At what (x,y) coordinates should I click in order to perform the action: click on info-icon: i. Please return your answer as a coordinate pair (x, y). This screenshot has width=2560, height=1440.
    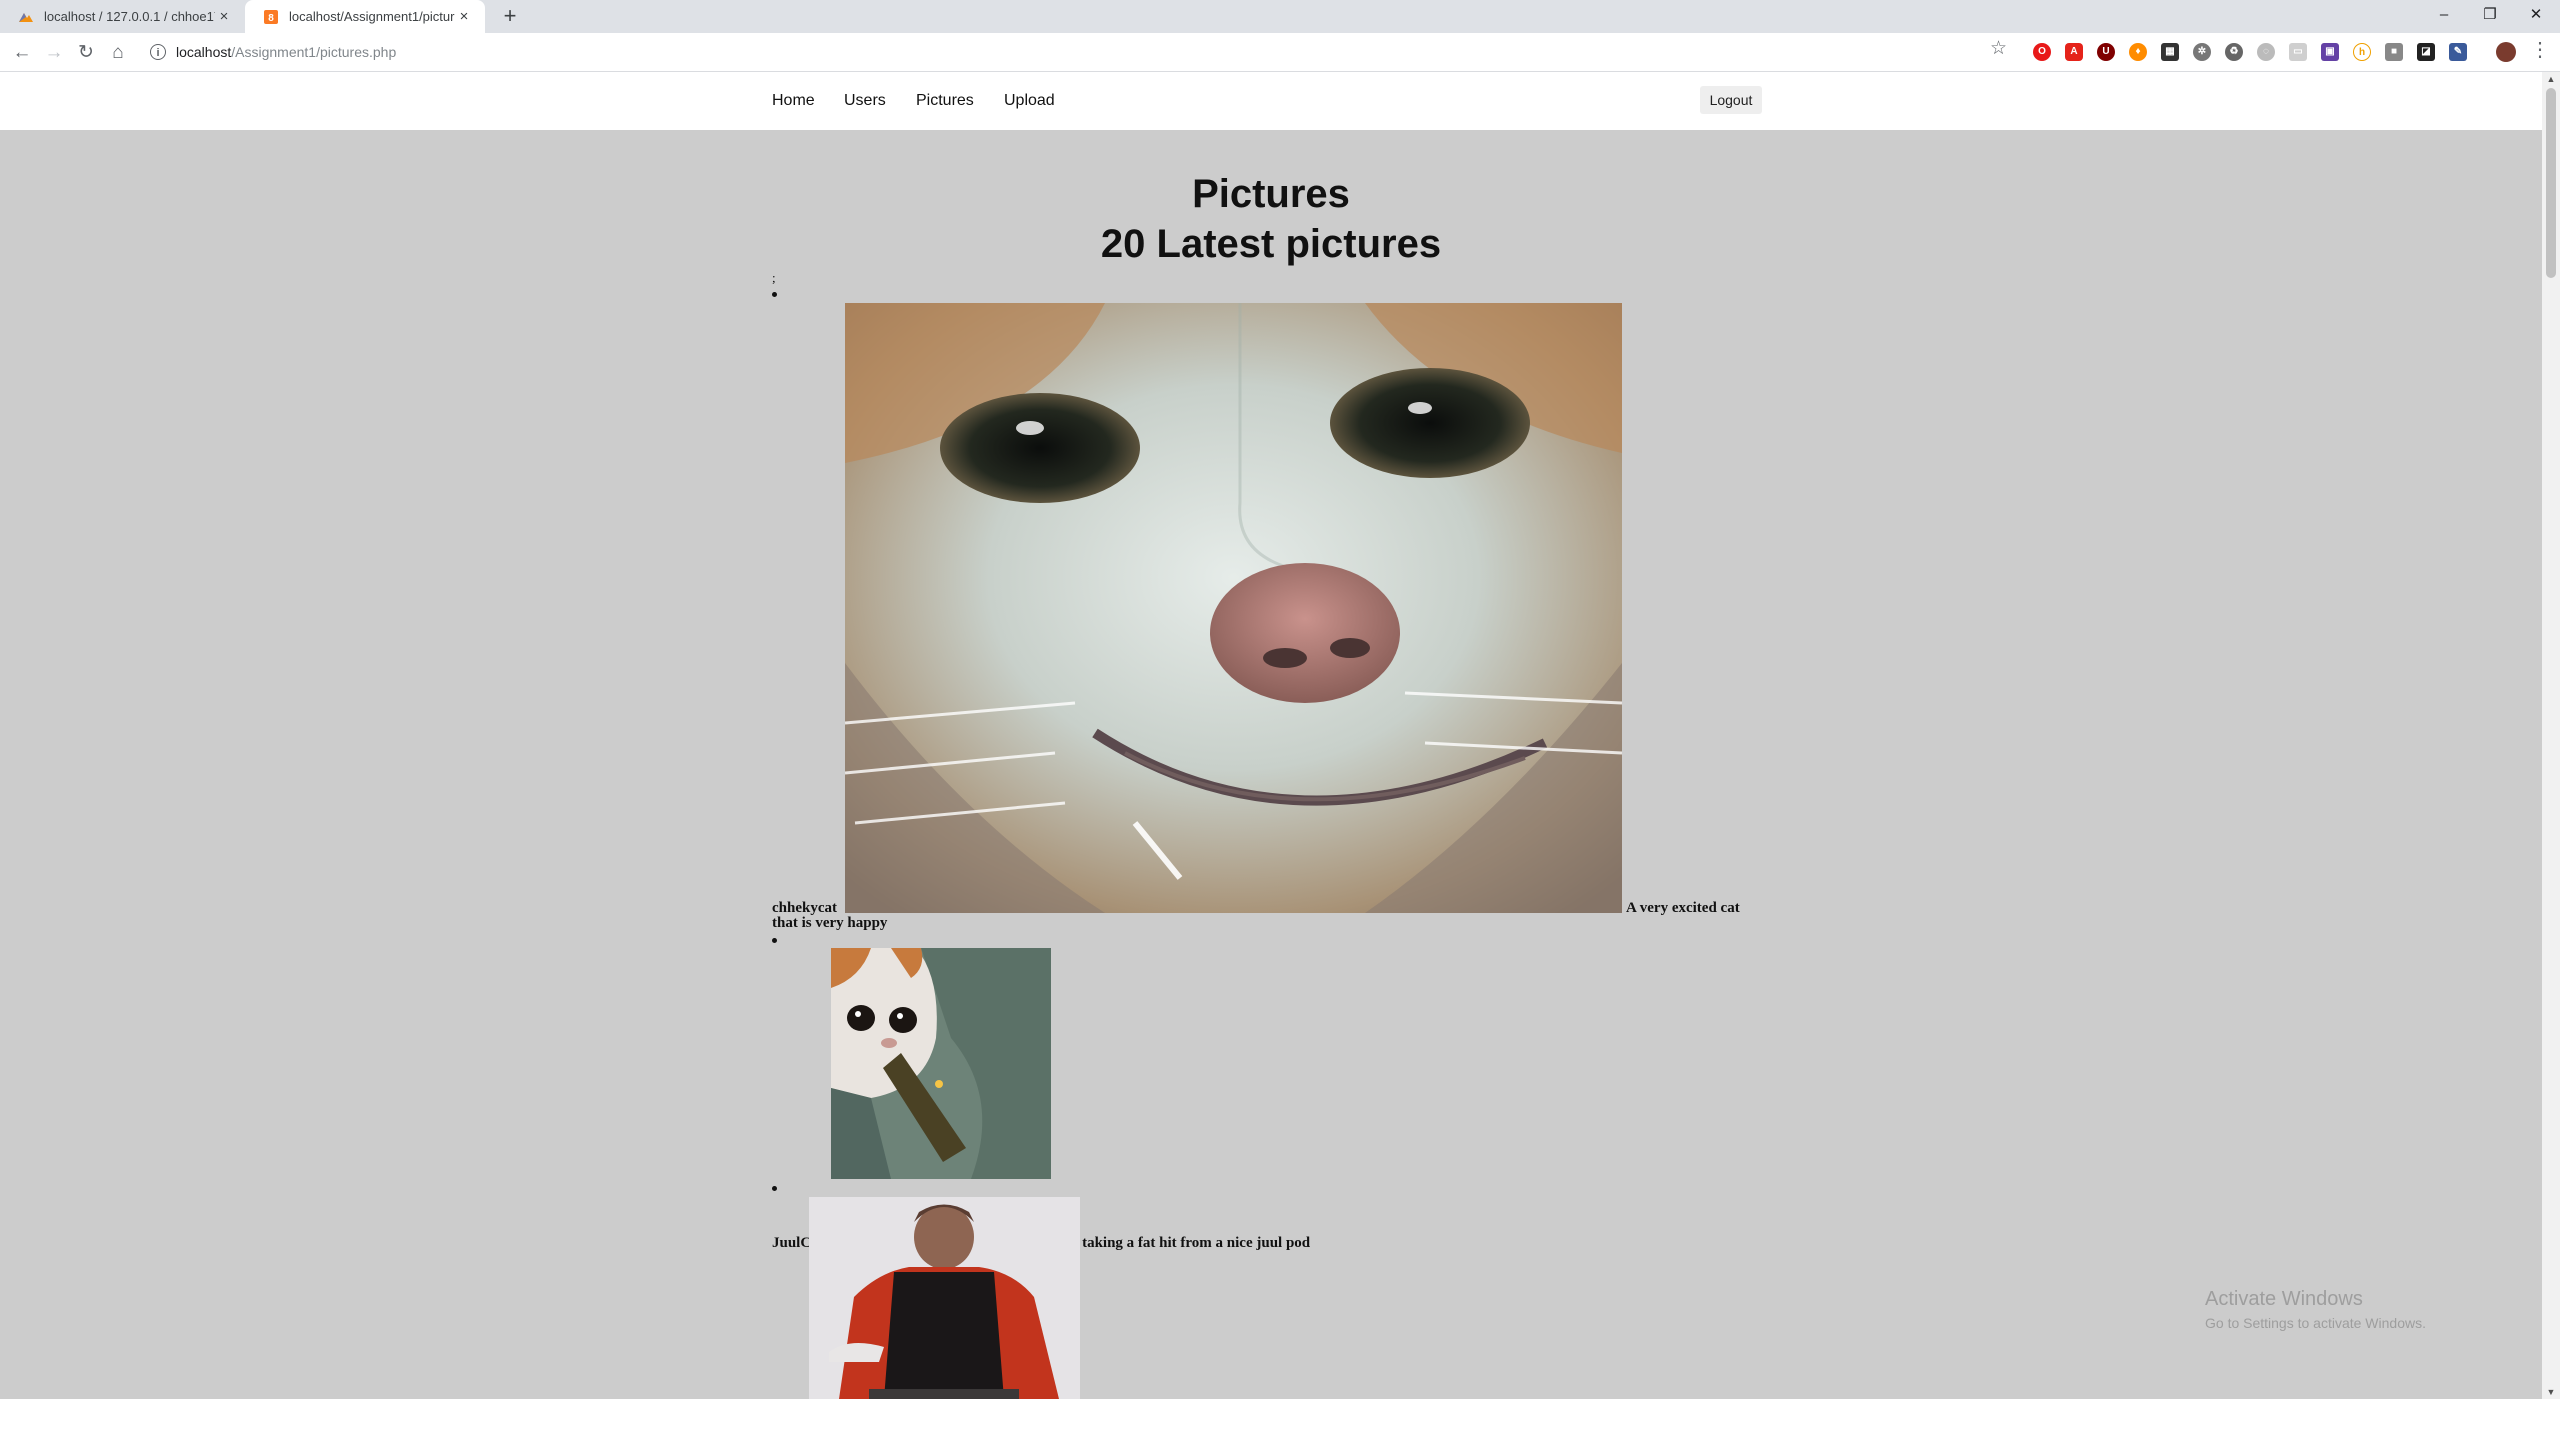
    Looking at the image, I should click on (158, 52).